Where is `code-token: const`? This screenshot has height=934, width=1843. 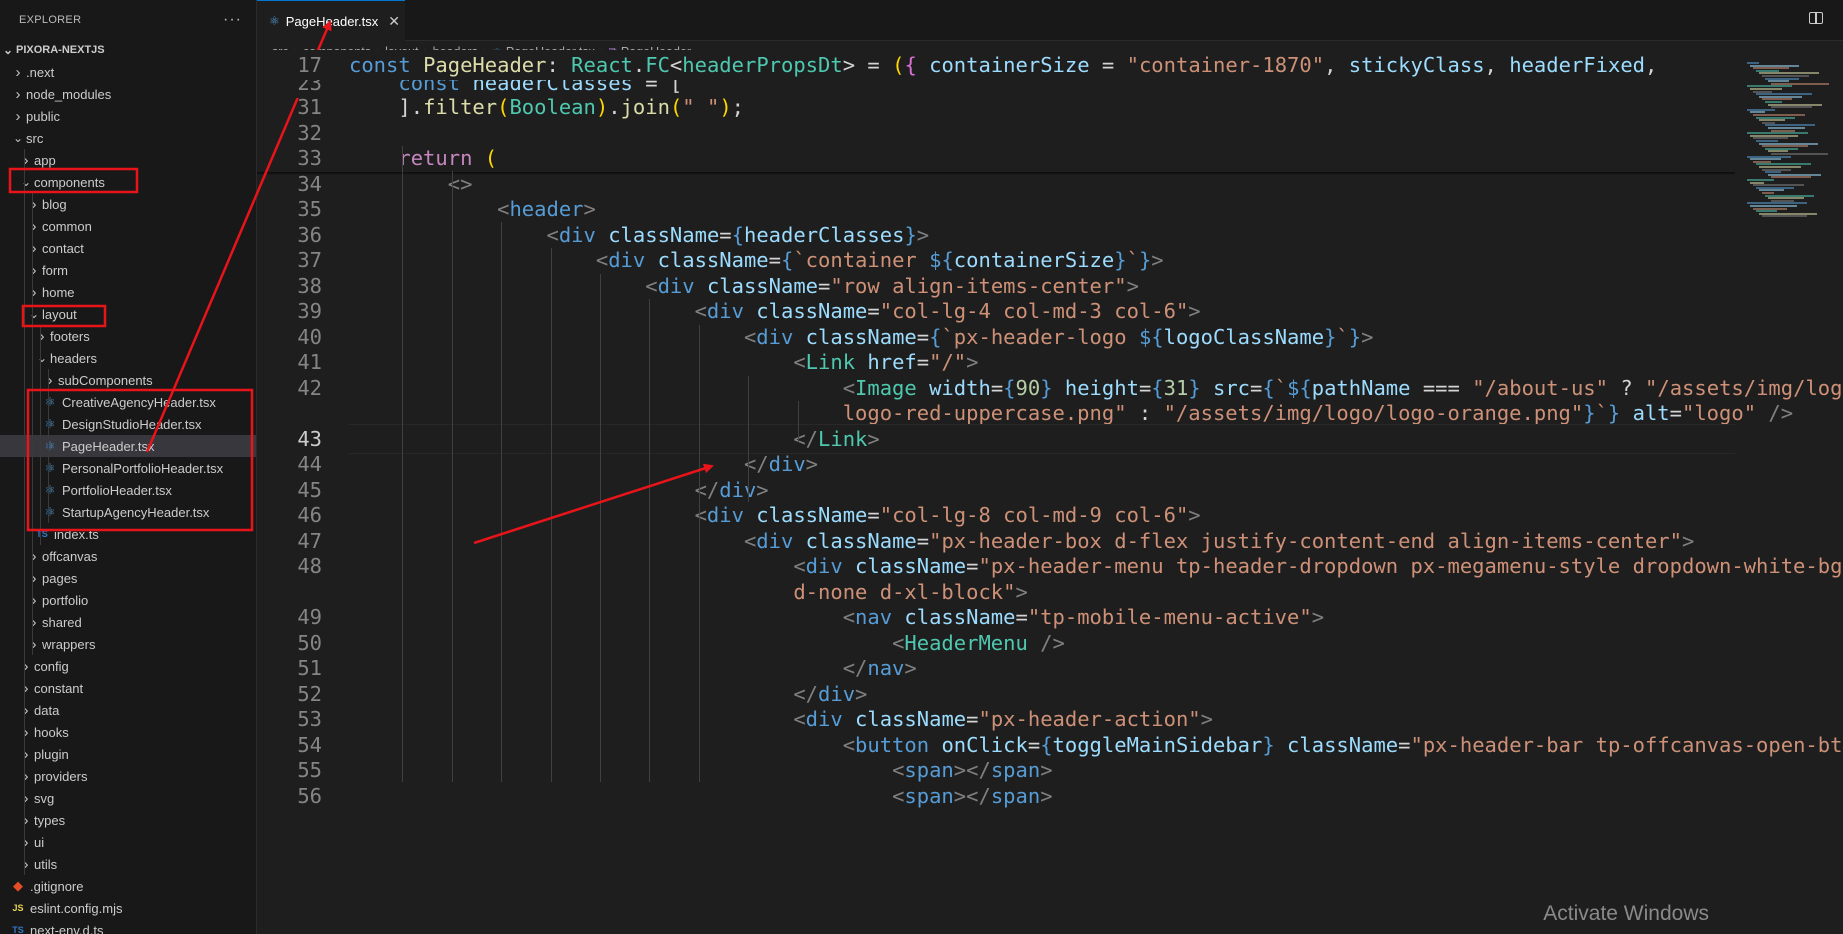
code-token: const is located at coordinates (386, 65).